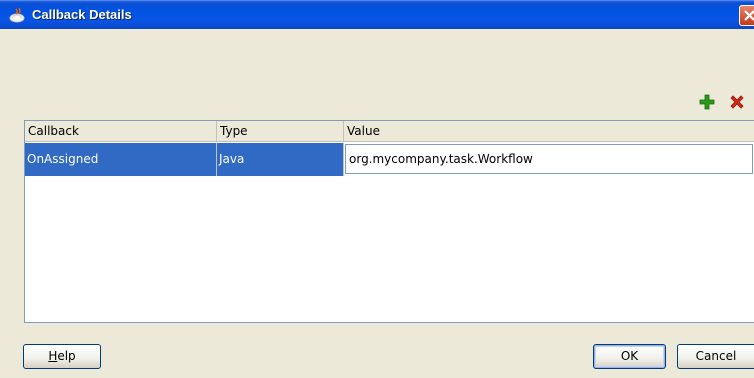  Describe the element at coordinates (629, 356) in the screenshot. I see `ok-button: OK` at that location.